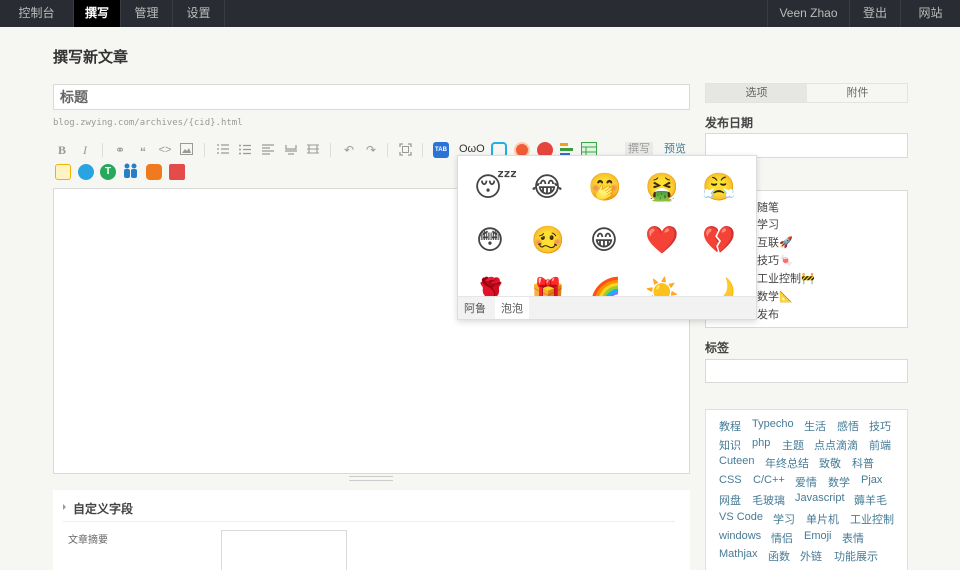 The width and height of the screenshot is (960, 570). Describe the element at coordinates (768, 500) in the screenshot. I see `tag: 毛玻璃` at that location.